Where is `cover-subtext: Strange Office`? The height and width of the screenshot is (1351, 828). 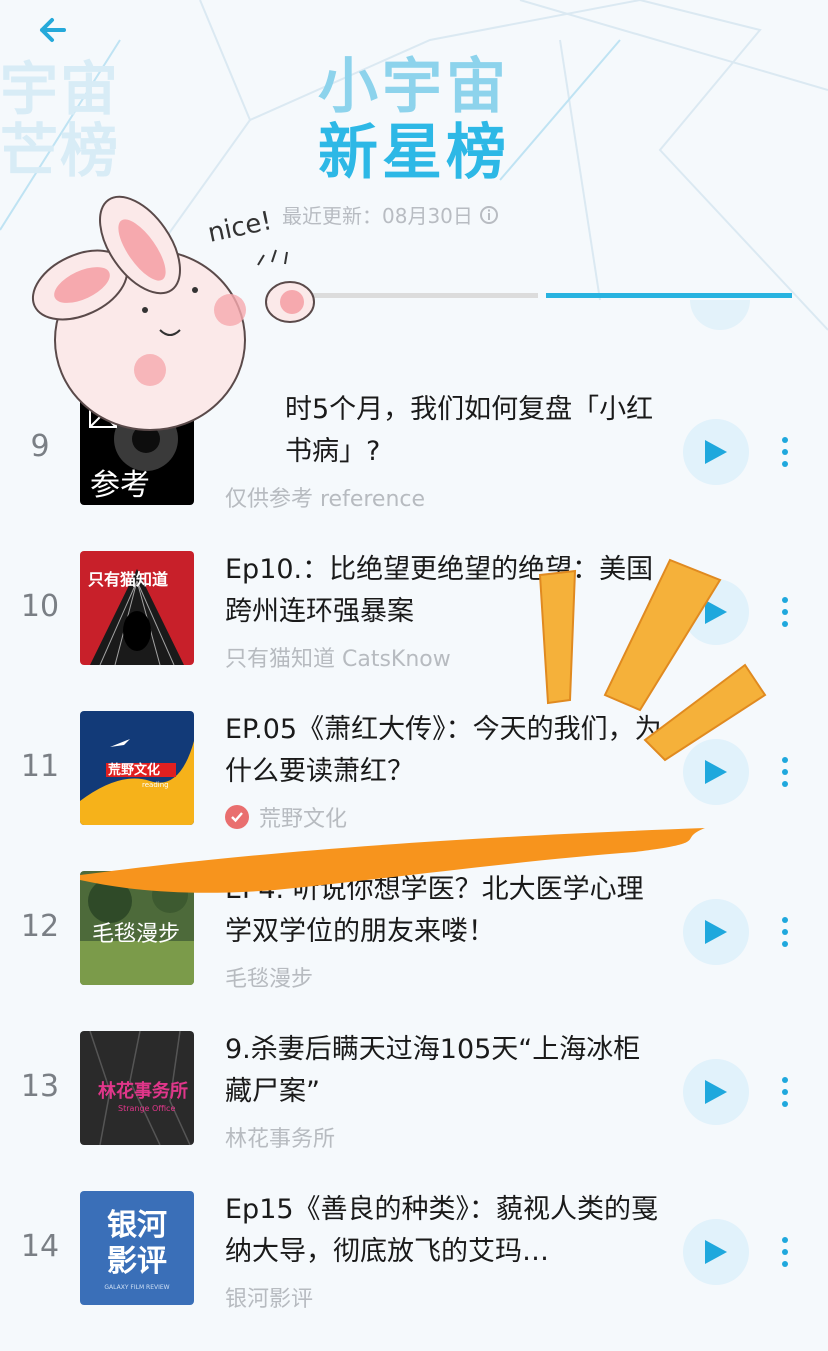
cover-subtext: Strange Office is located at coordinates (146, 1108).